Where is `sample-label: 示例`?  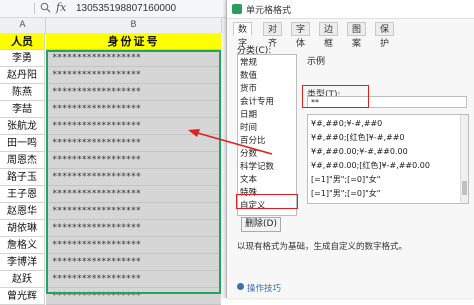
sample-label: 示例 is located at coordinates (316, 62).